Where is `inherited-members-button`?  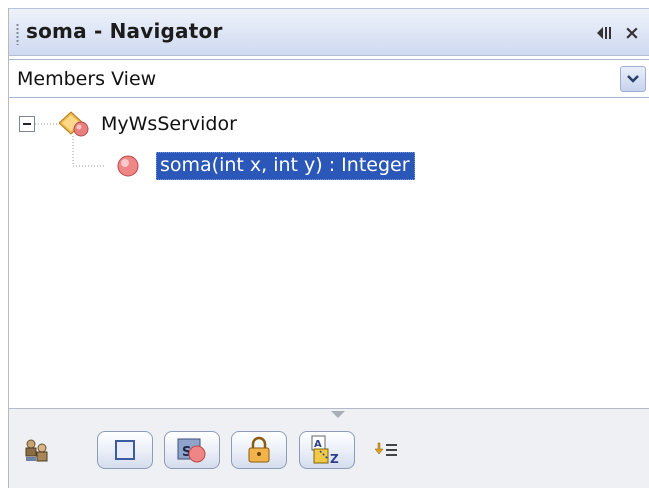 inherited-members-button is located at coordinates (37, 451).